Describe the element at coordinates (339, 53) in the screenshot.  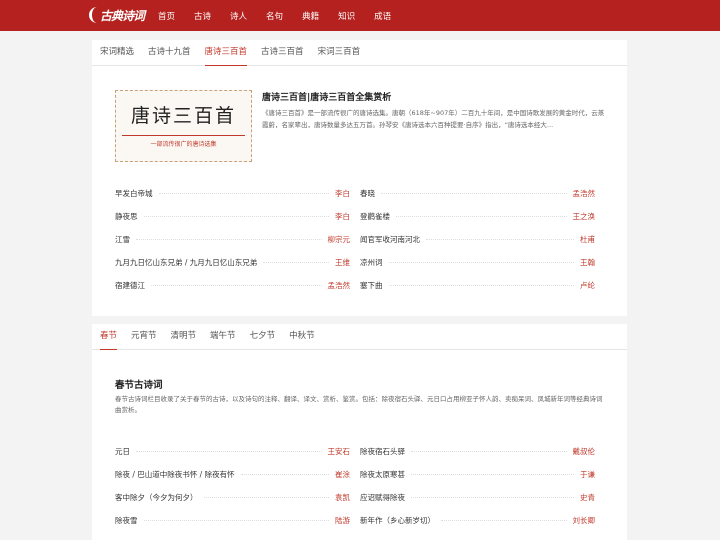
I see `tab-songci-300: 宋词三百首` at that location.